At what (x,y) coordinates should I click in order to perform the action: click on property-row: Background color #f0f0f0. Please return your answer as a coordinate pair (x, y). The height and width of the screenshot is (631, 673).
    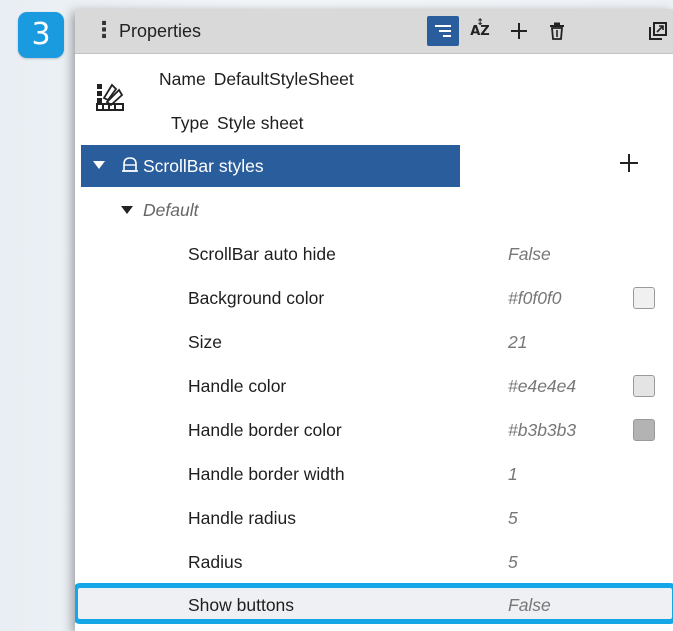
    Looking at the image, I should click on (374, 298).